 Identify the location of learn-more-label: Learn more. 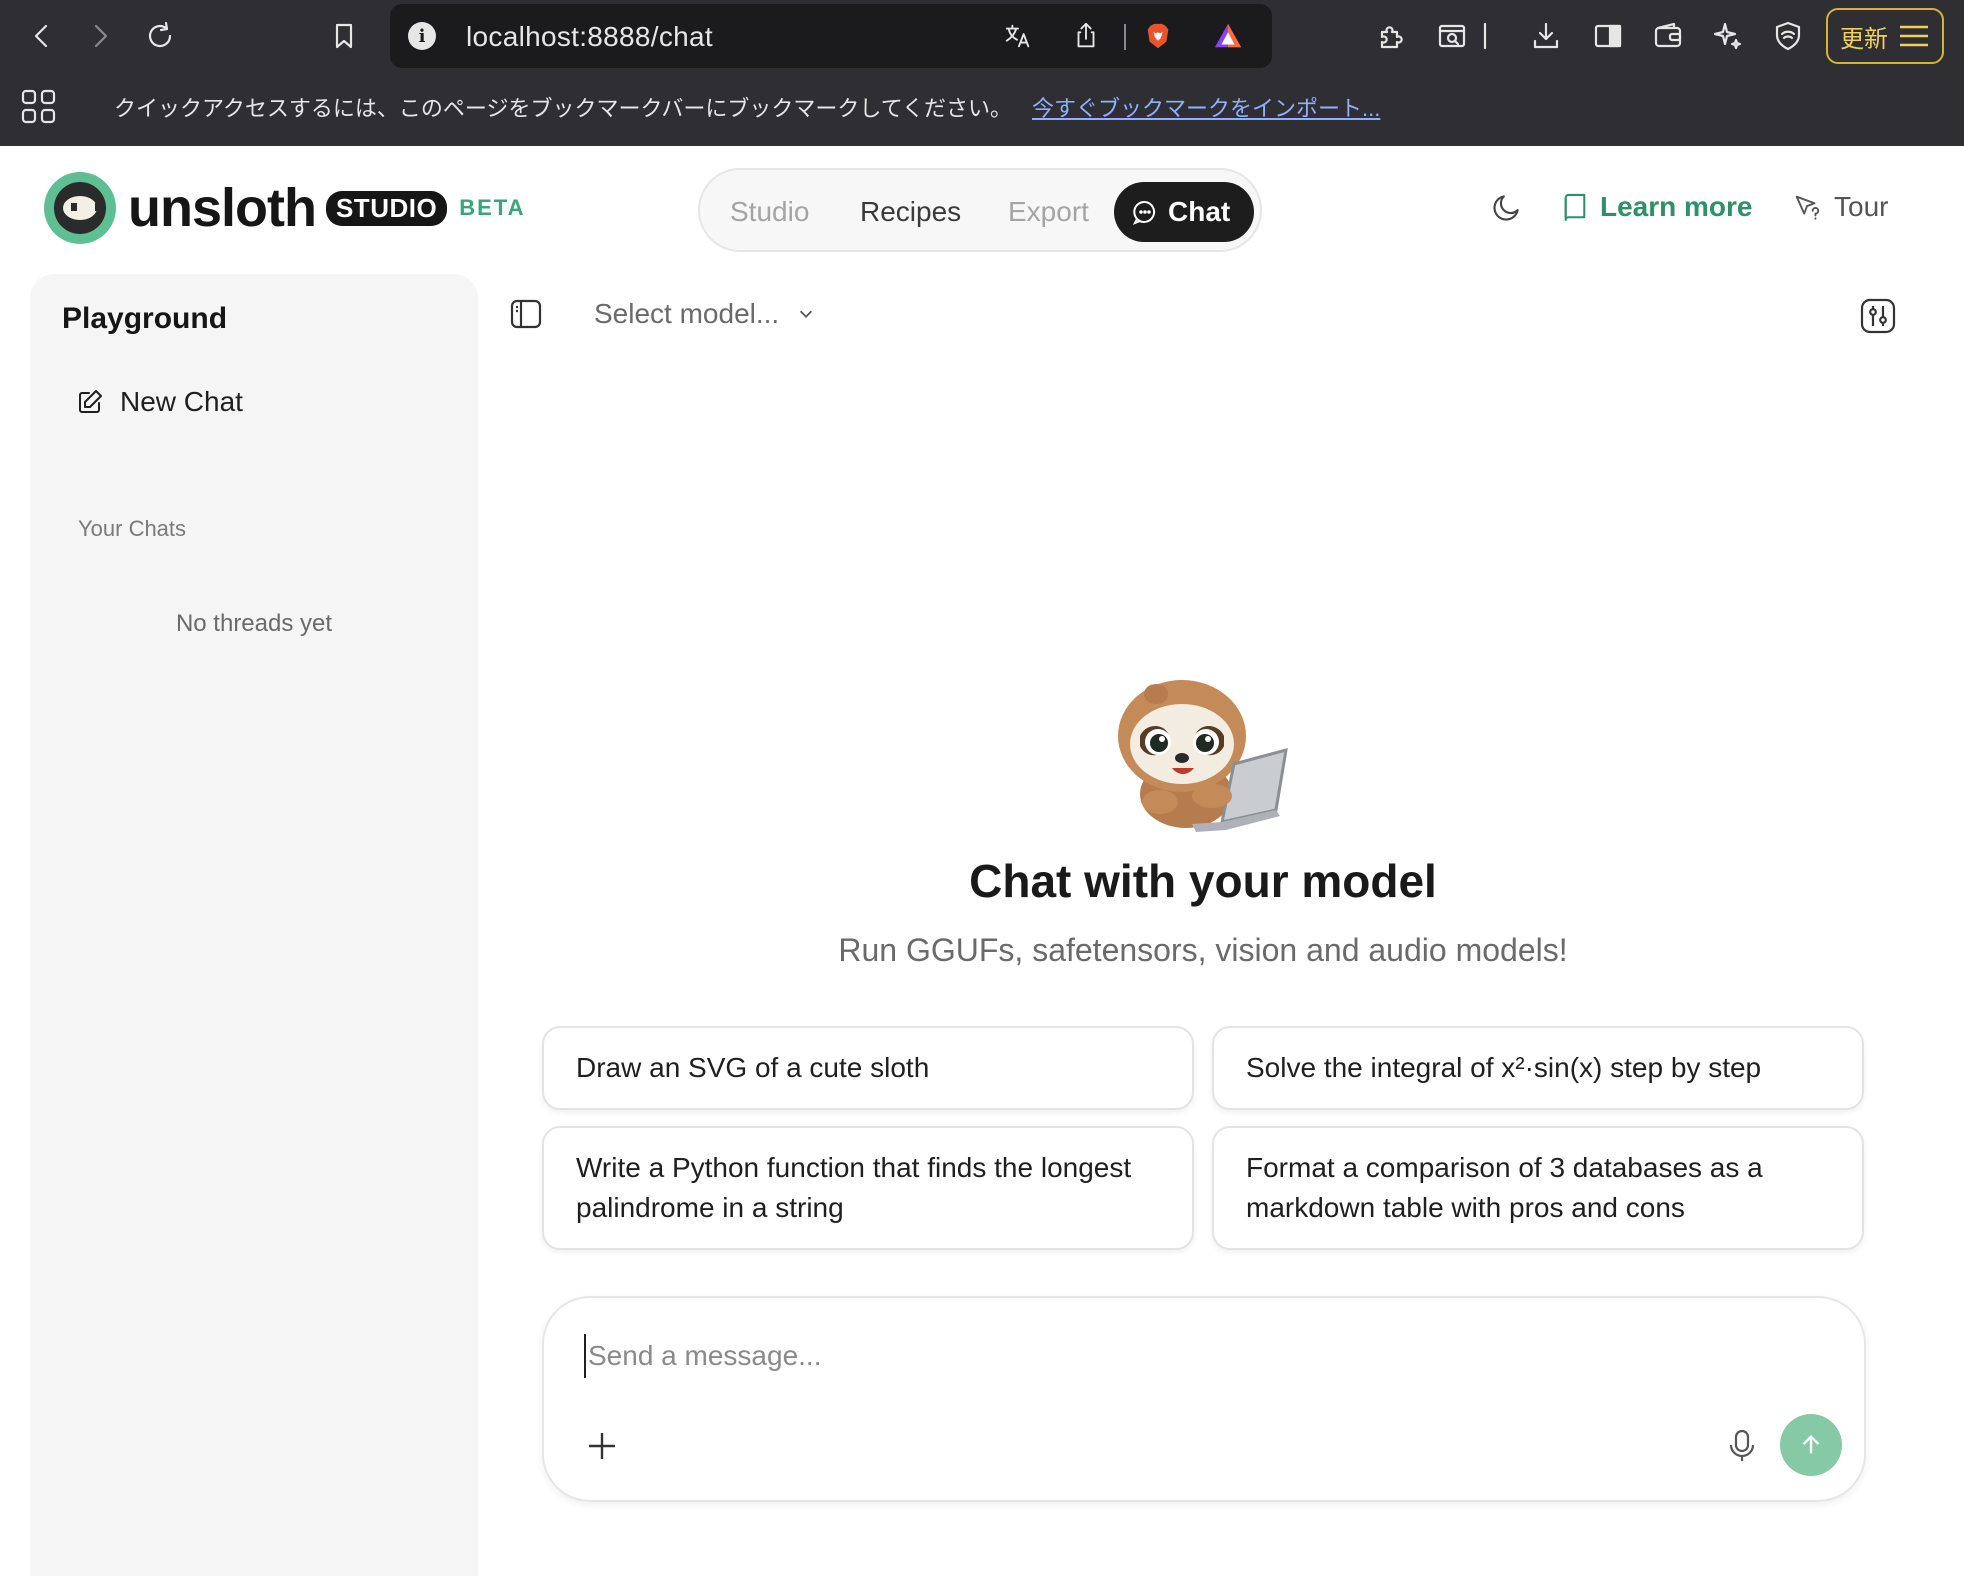
(1676, 206).